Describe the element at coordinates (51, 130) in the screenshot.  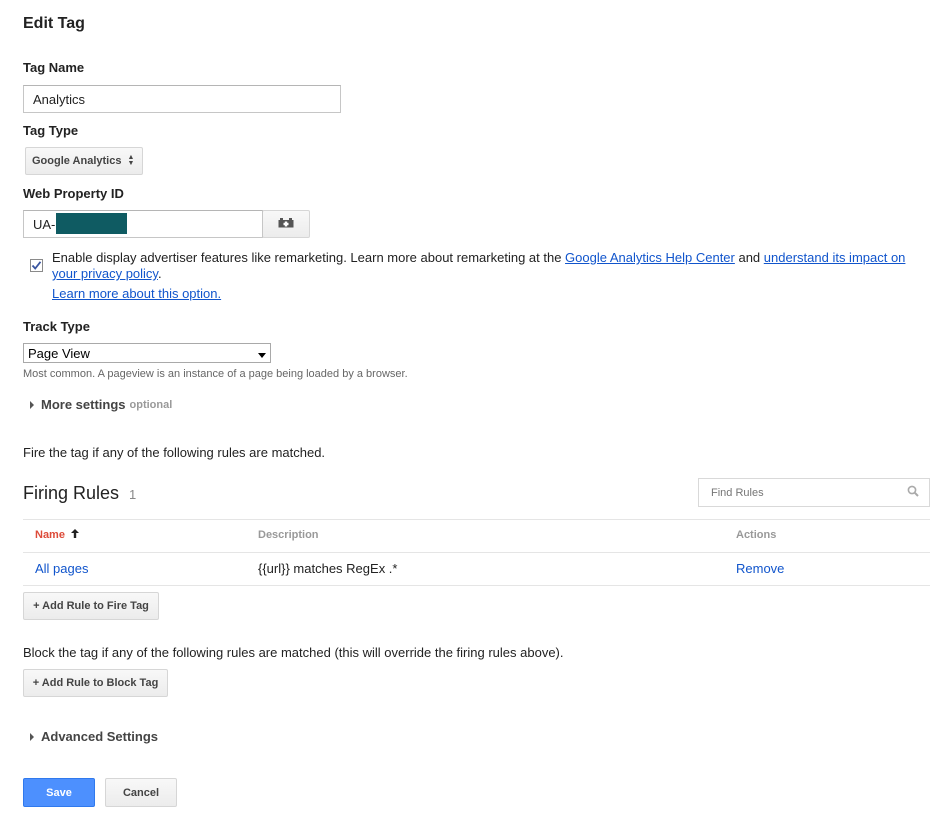
I see `tag-type-label: Tag Type` at that location.